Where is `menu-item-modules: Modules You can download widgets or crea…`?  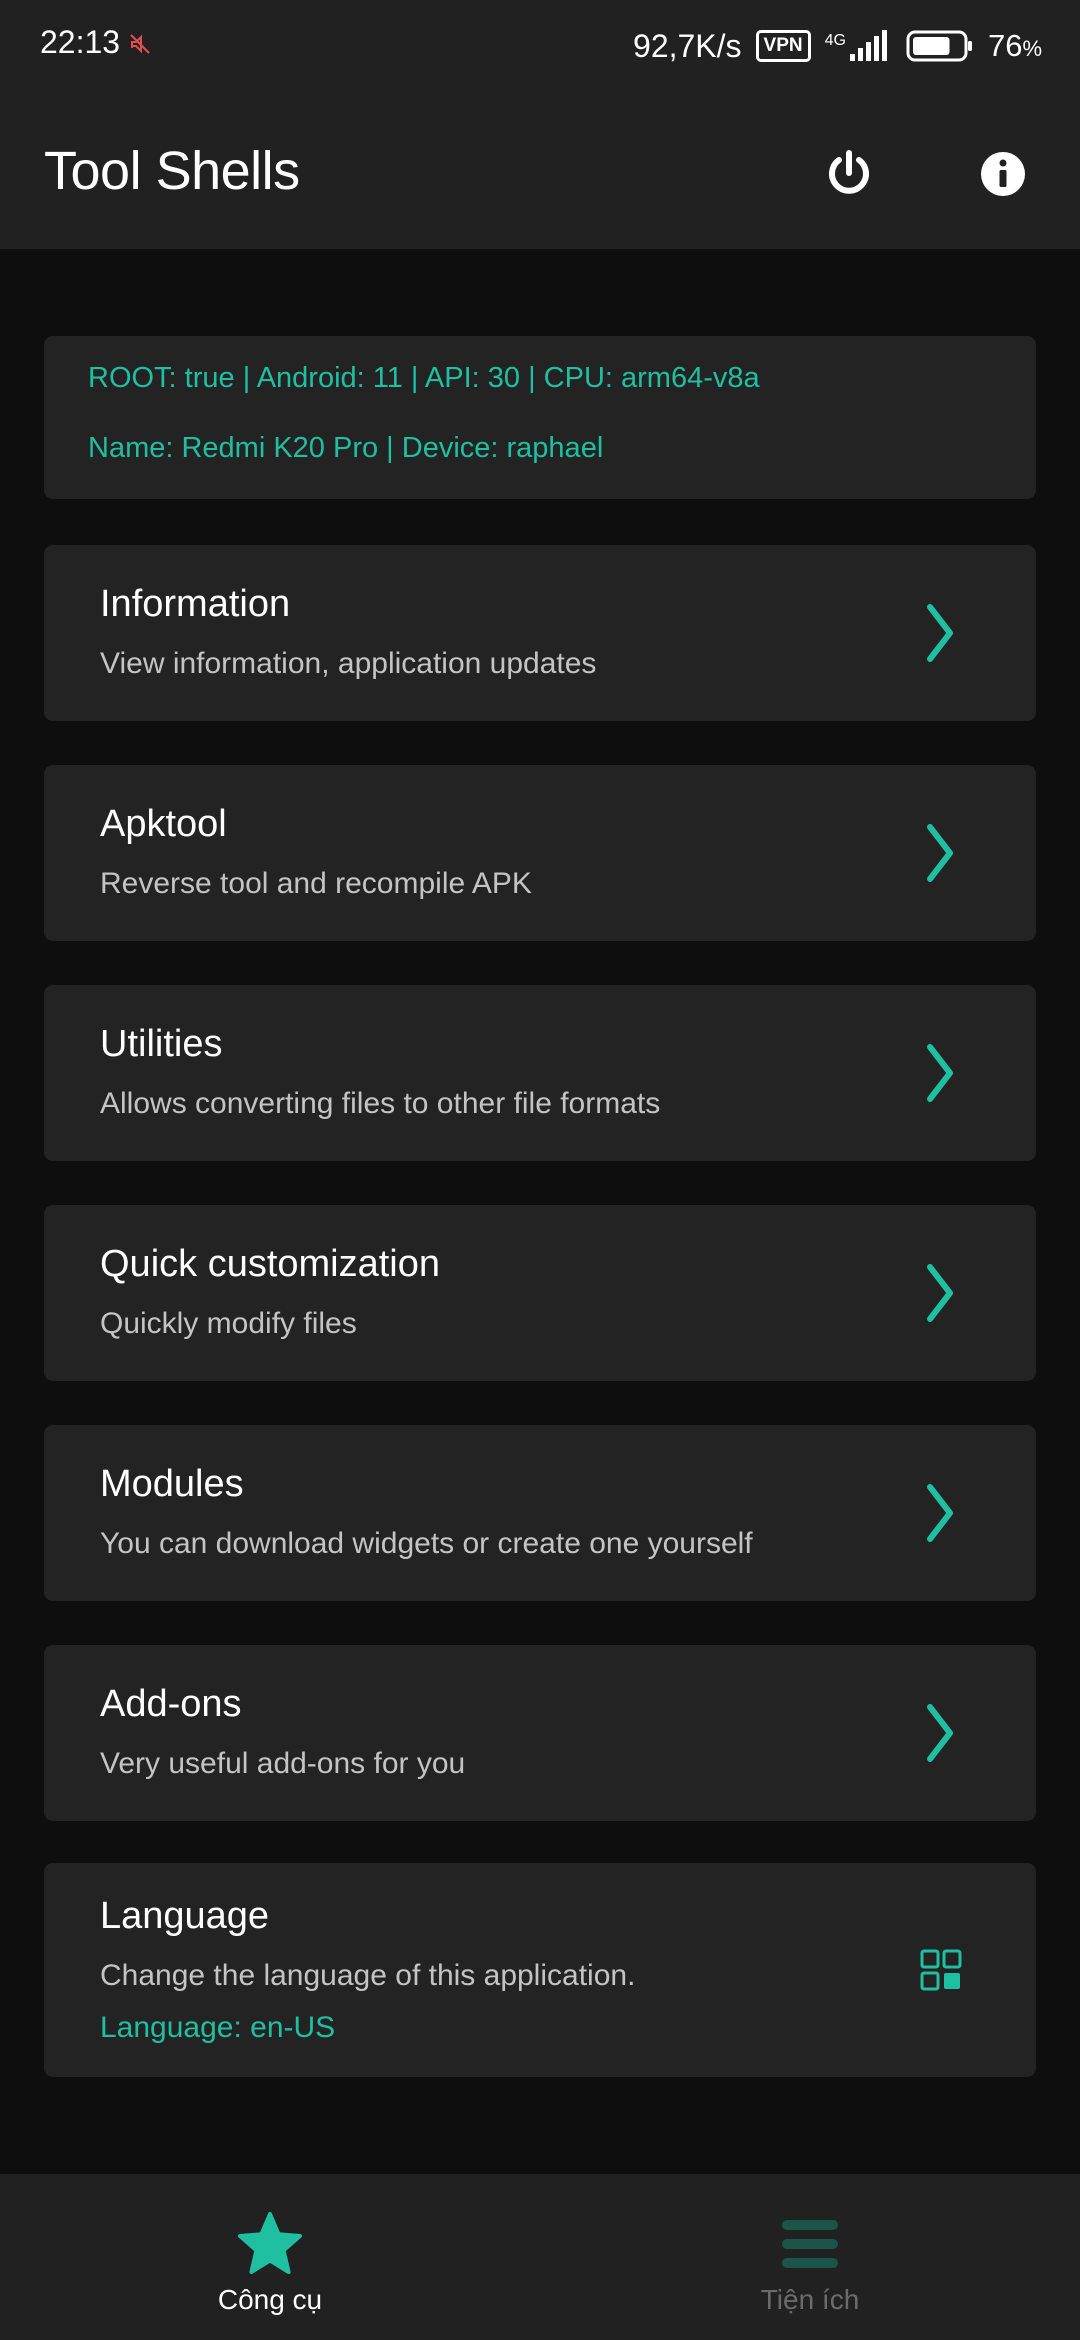
menu-item-modules: Modules You can download widgets or crea… is located at coordinates (540, 1513).